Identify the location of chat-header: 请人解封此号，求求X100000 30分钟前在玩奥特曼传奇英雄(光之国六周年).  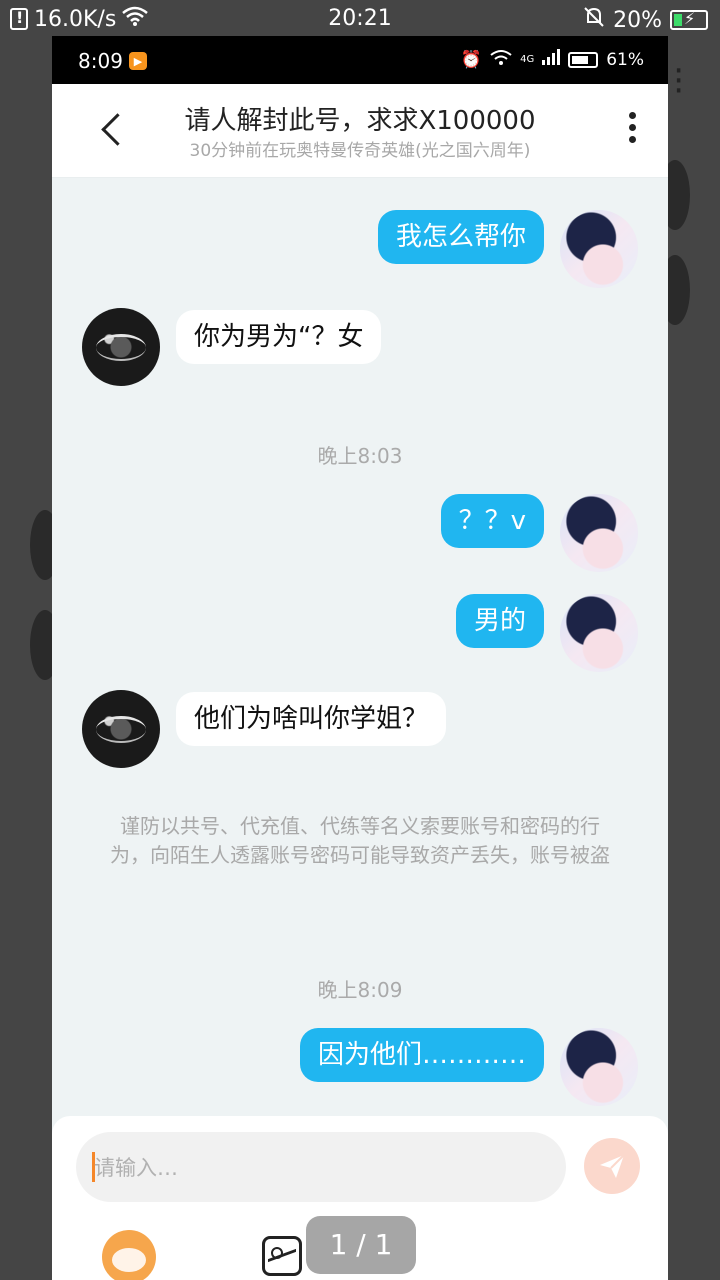
(360, 131).